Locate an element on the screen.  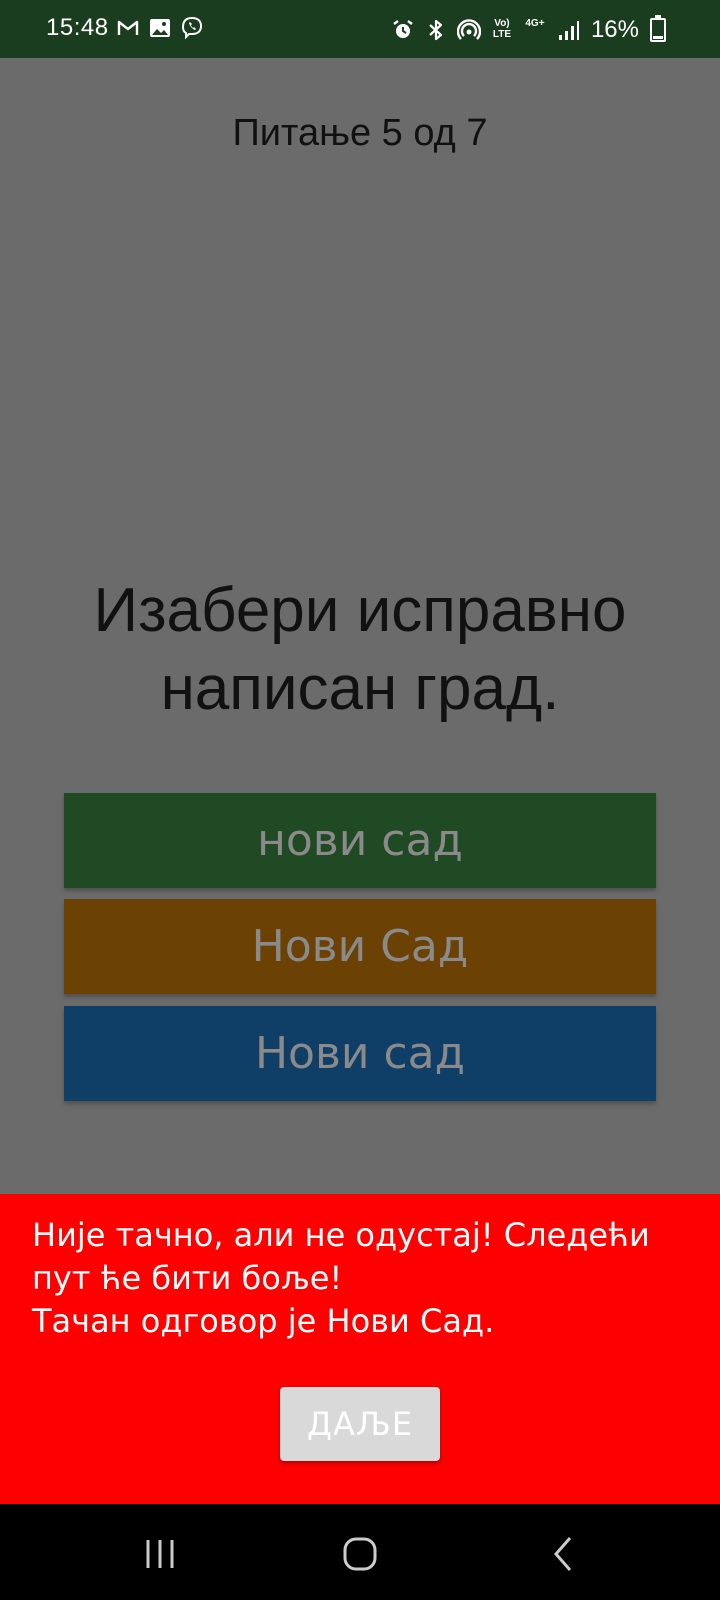
recents-icon is located at coordinates (160, 1554).